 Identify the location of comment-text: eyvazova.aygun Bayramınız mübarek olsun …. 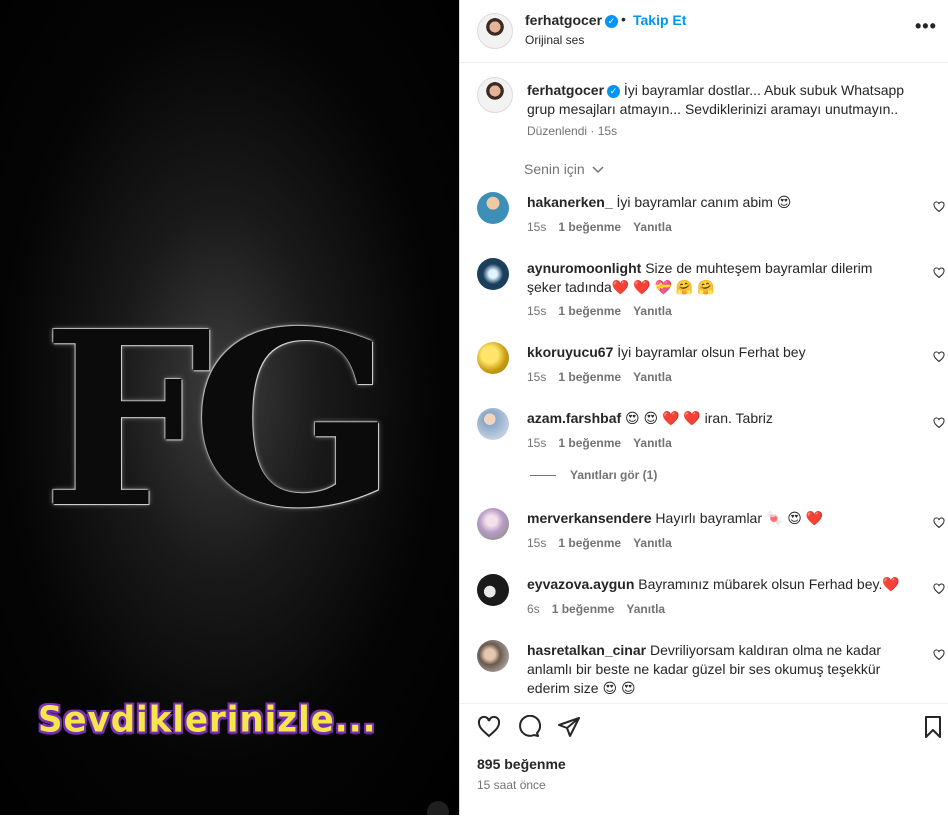
(717, 584).